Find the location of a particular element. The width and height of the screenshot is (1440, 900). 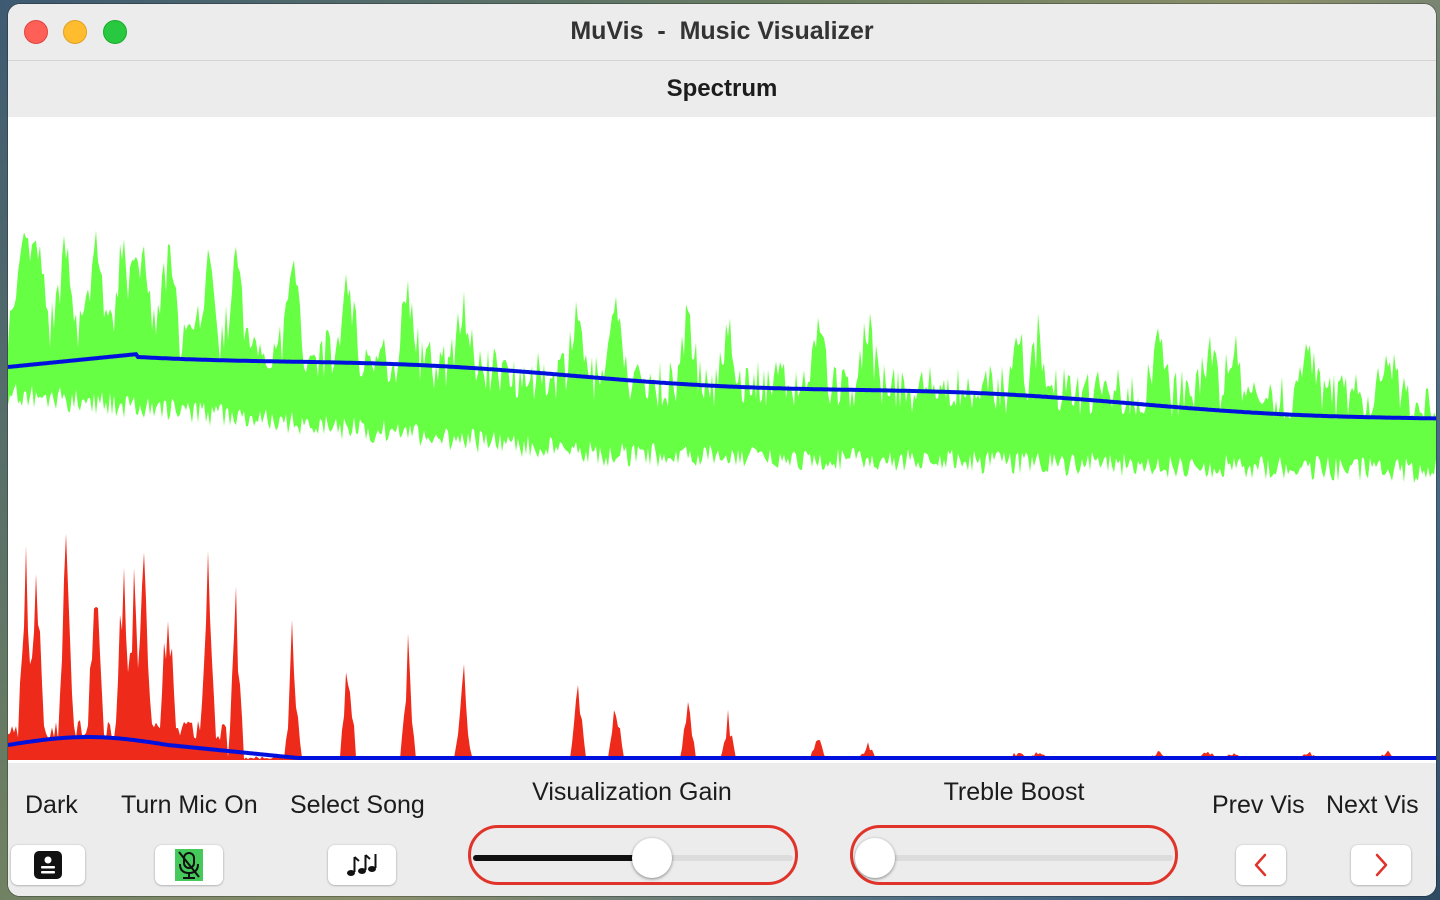

treble-label: Treble Boost is located at coordinates (1014, 792).